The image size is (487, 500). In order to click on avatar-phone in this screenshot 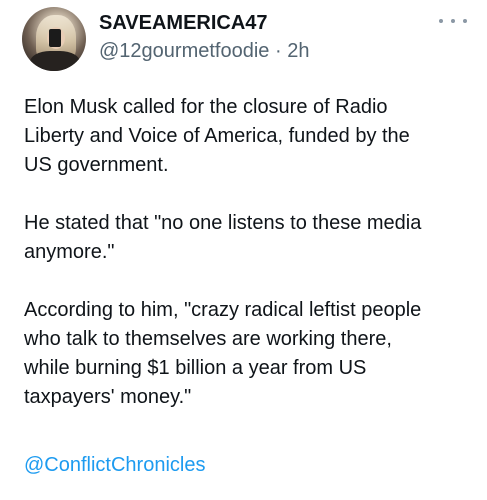, I will do `click(55, 38)`.